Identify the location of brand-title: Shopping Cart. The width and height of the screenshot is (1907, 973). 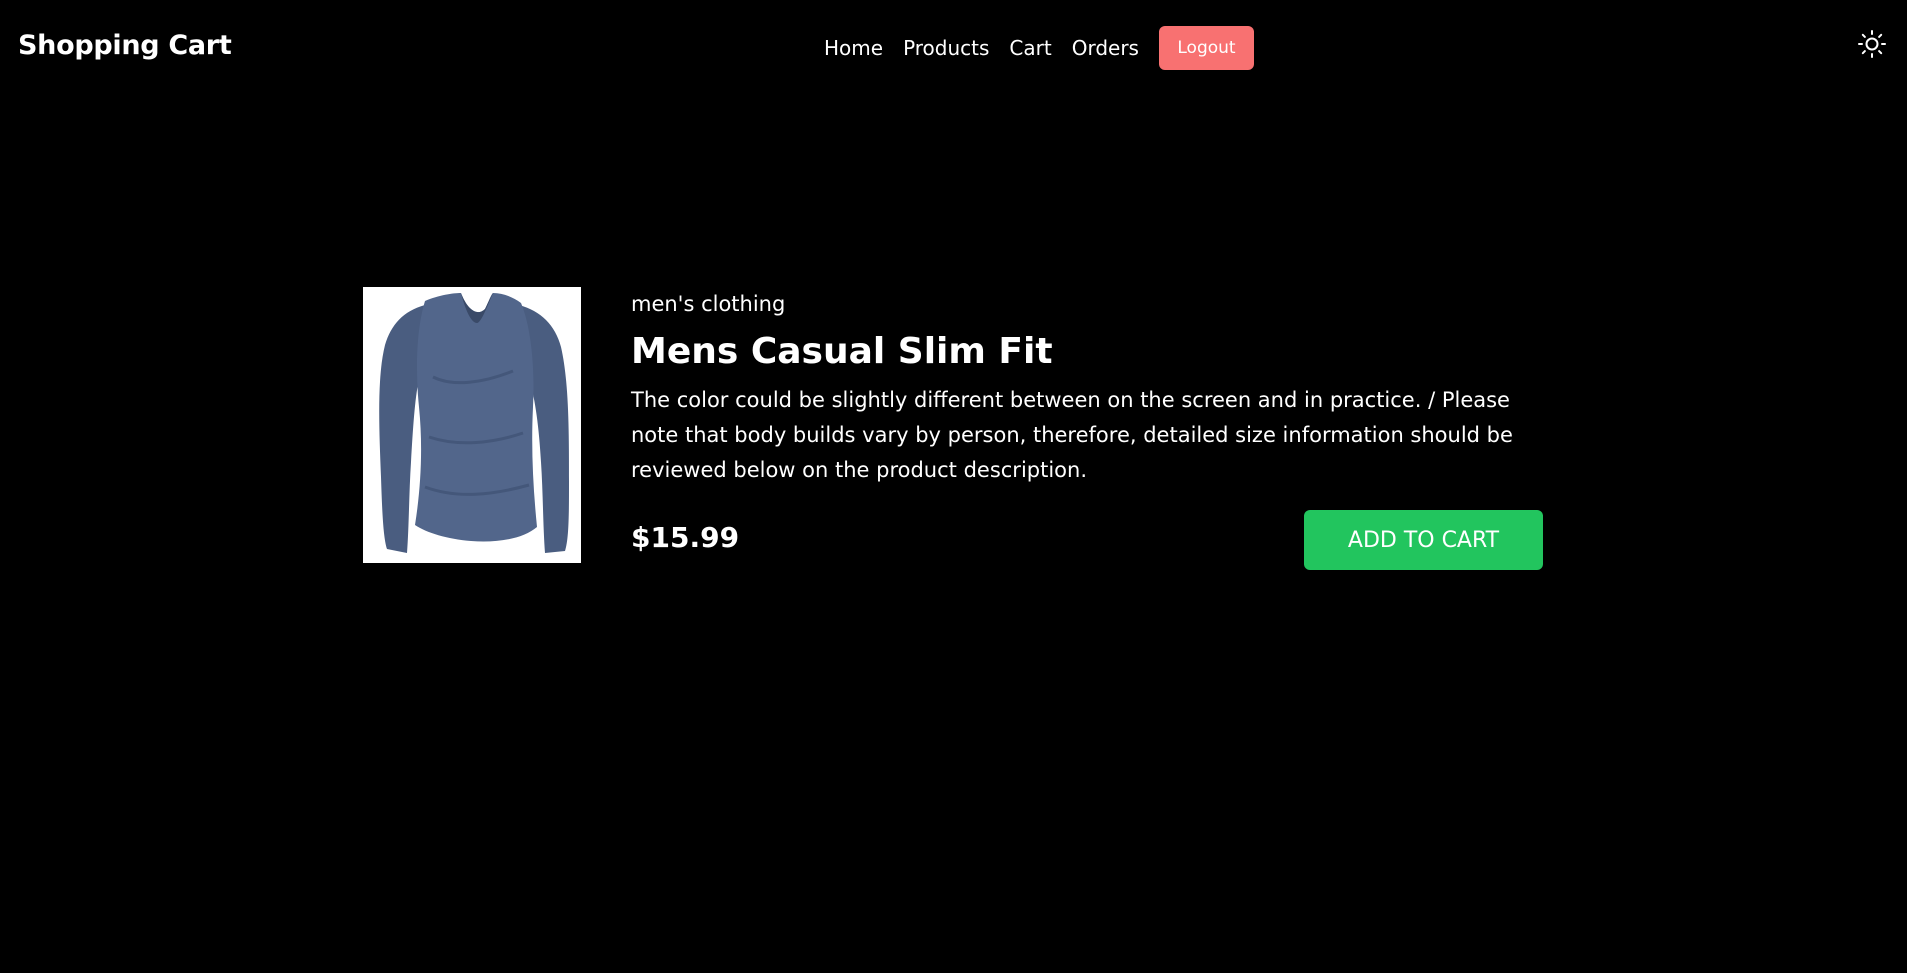
(125, 45).